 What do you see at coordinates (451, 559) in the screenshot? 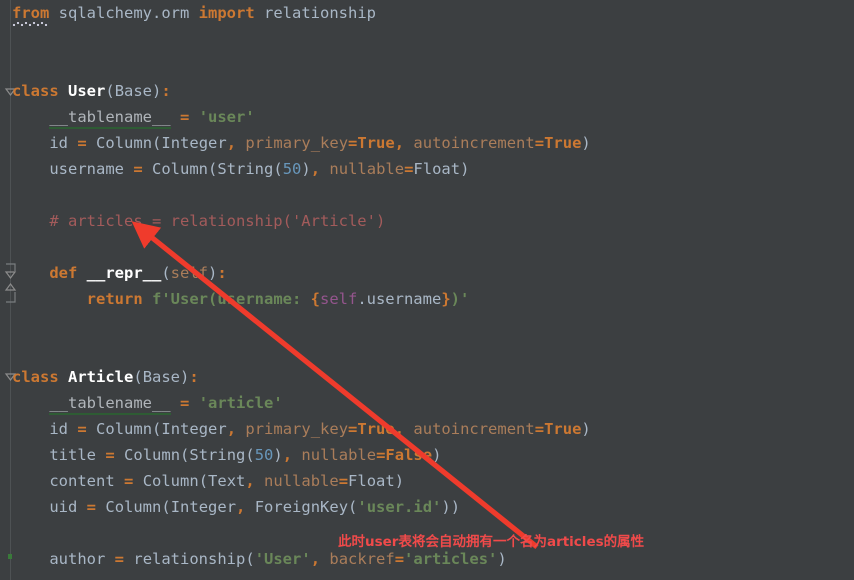
I see `code-token: 'articles'` at bounding box center [451, 559].